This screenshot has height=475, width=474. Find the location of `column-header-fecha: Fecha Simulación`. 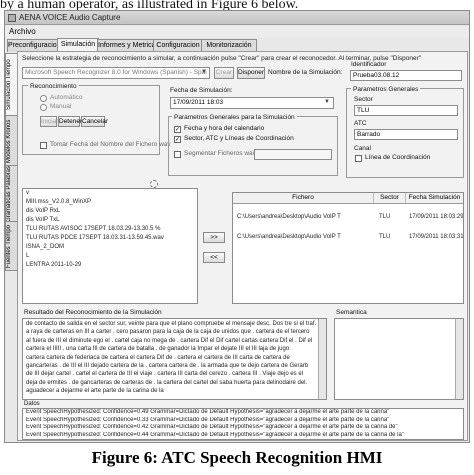

column-header-fecha: Fecha Simulación is located at coordinates (434, 198).